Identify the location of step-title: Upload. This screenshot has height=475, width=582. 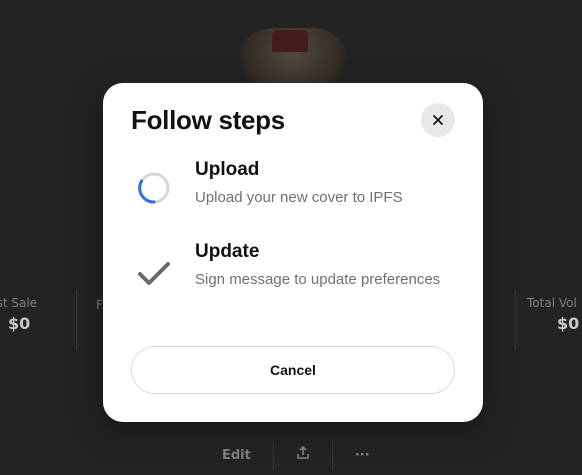
(227, 169).